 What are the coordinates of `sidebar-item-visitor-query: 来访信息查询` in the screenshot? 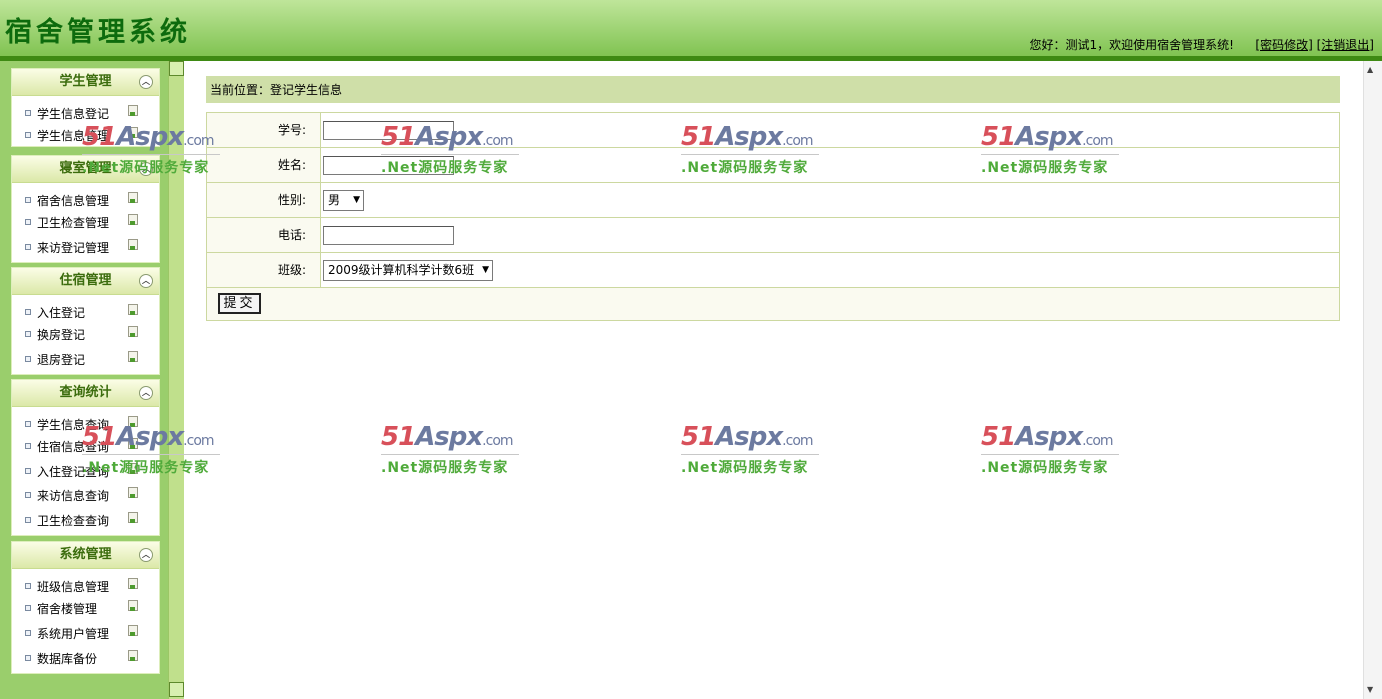 It's located at (85, 494).